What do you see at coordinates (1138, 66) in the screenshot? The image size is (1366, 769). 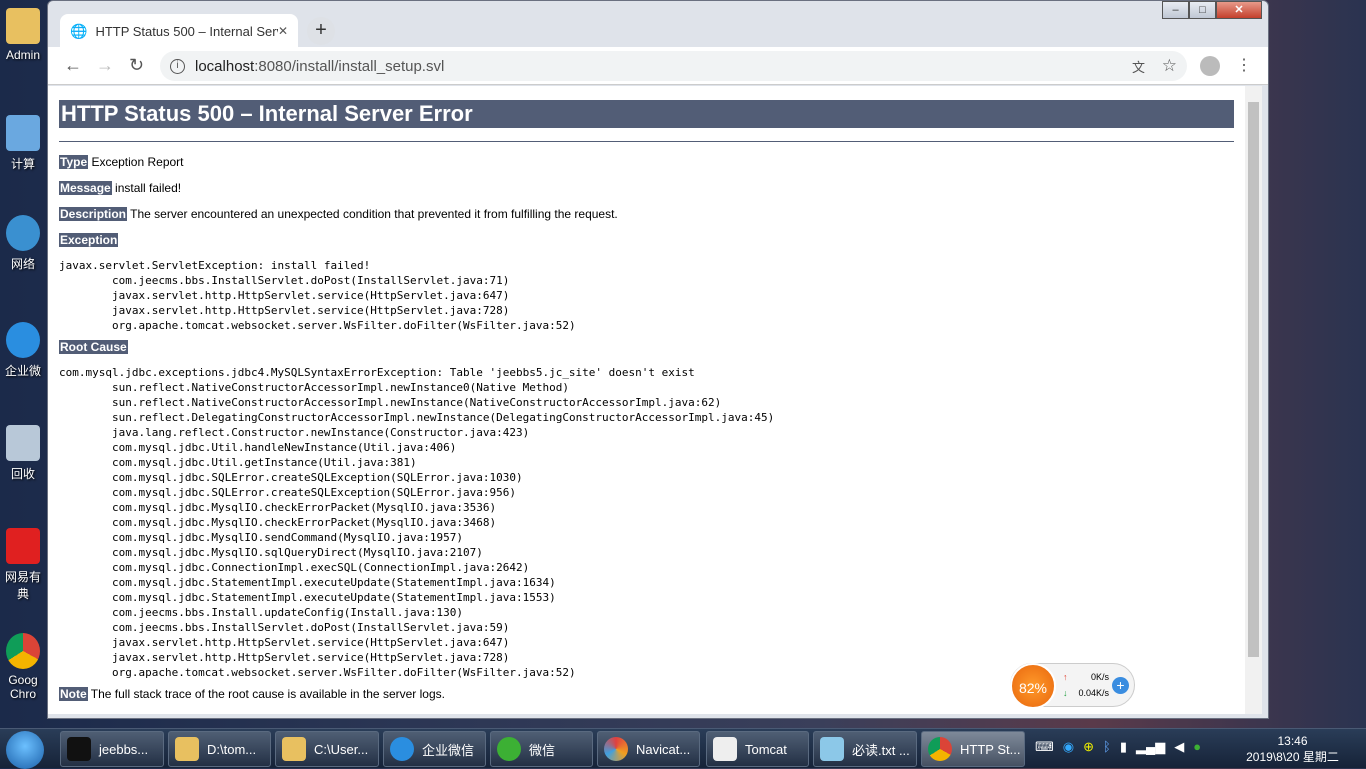 I see `translate-icon: 文` at bounding box center [1138, 66].